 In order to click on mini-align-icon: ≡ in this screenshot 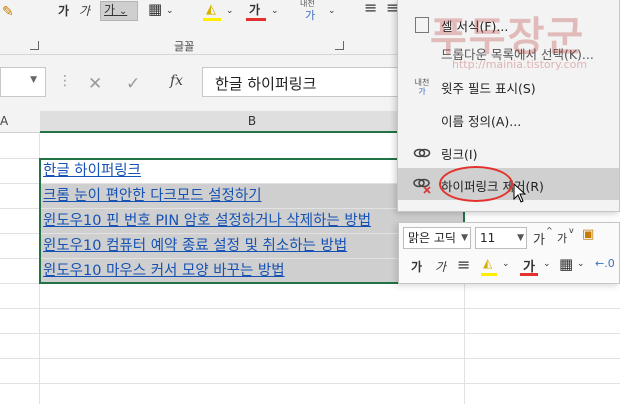, I will do `click(463, 264)`.